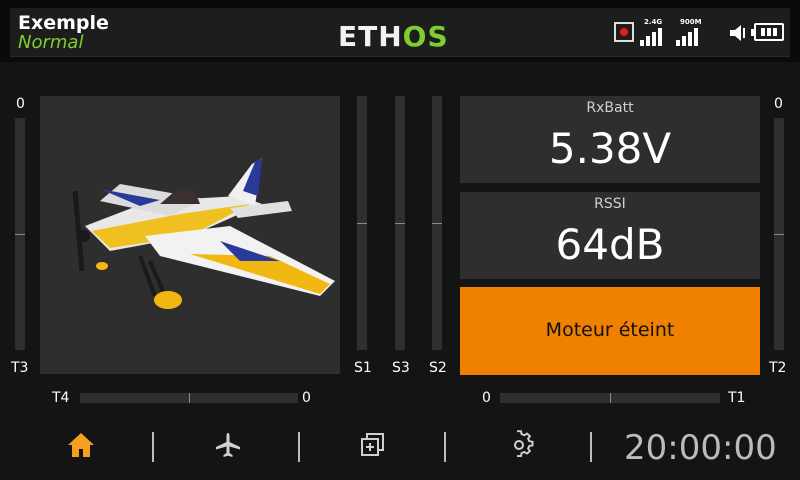 The width and height of the screenshot is (800, 480). I want to click on trim-t4-value: 0, so click(306, 398).